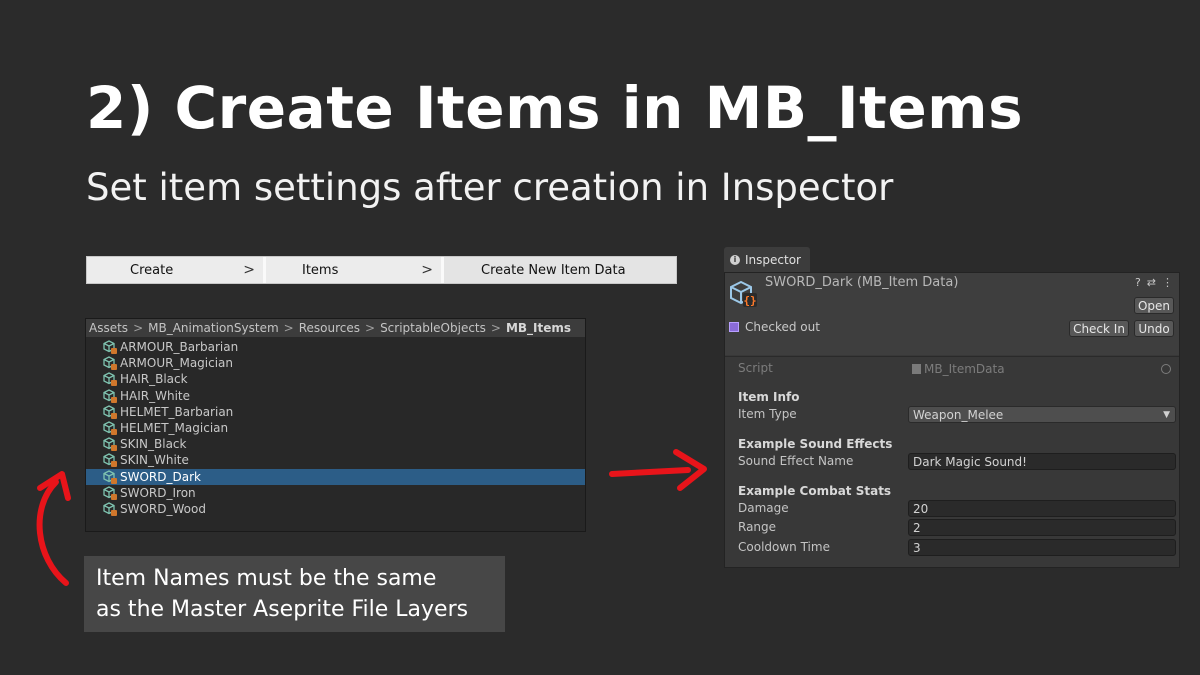 Image resolution: width=1200 pixels, height=675 pixels. What do you see at coordinates (371, 517) in the screenshot?
I see `annotation-arrows` at bounding box center [371, 517].